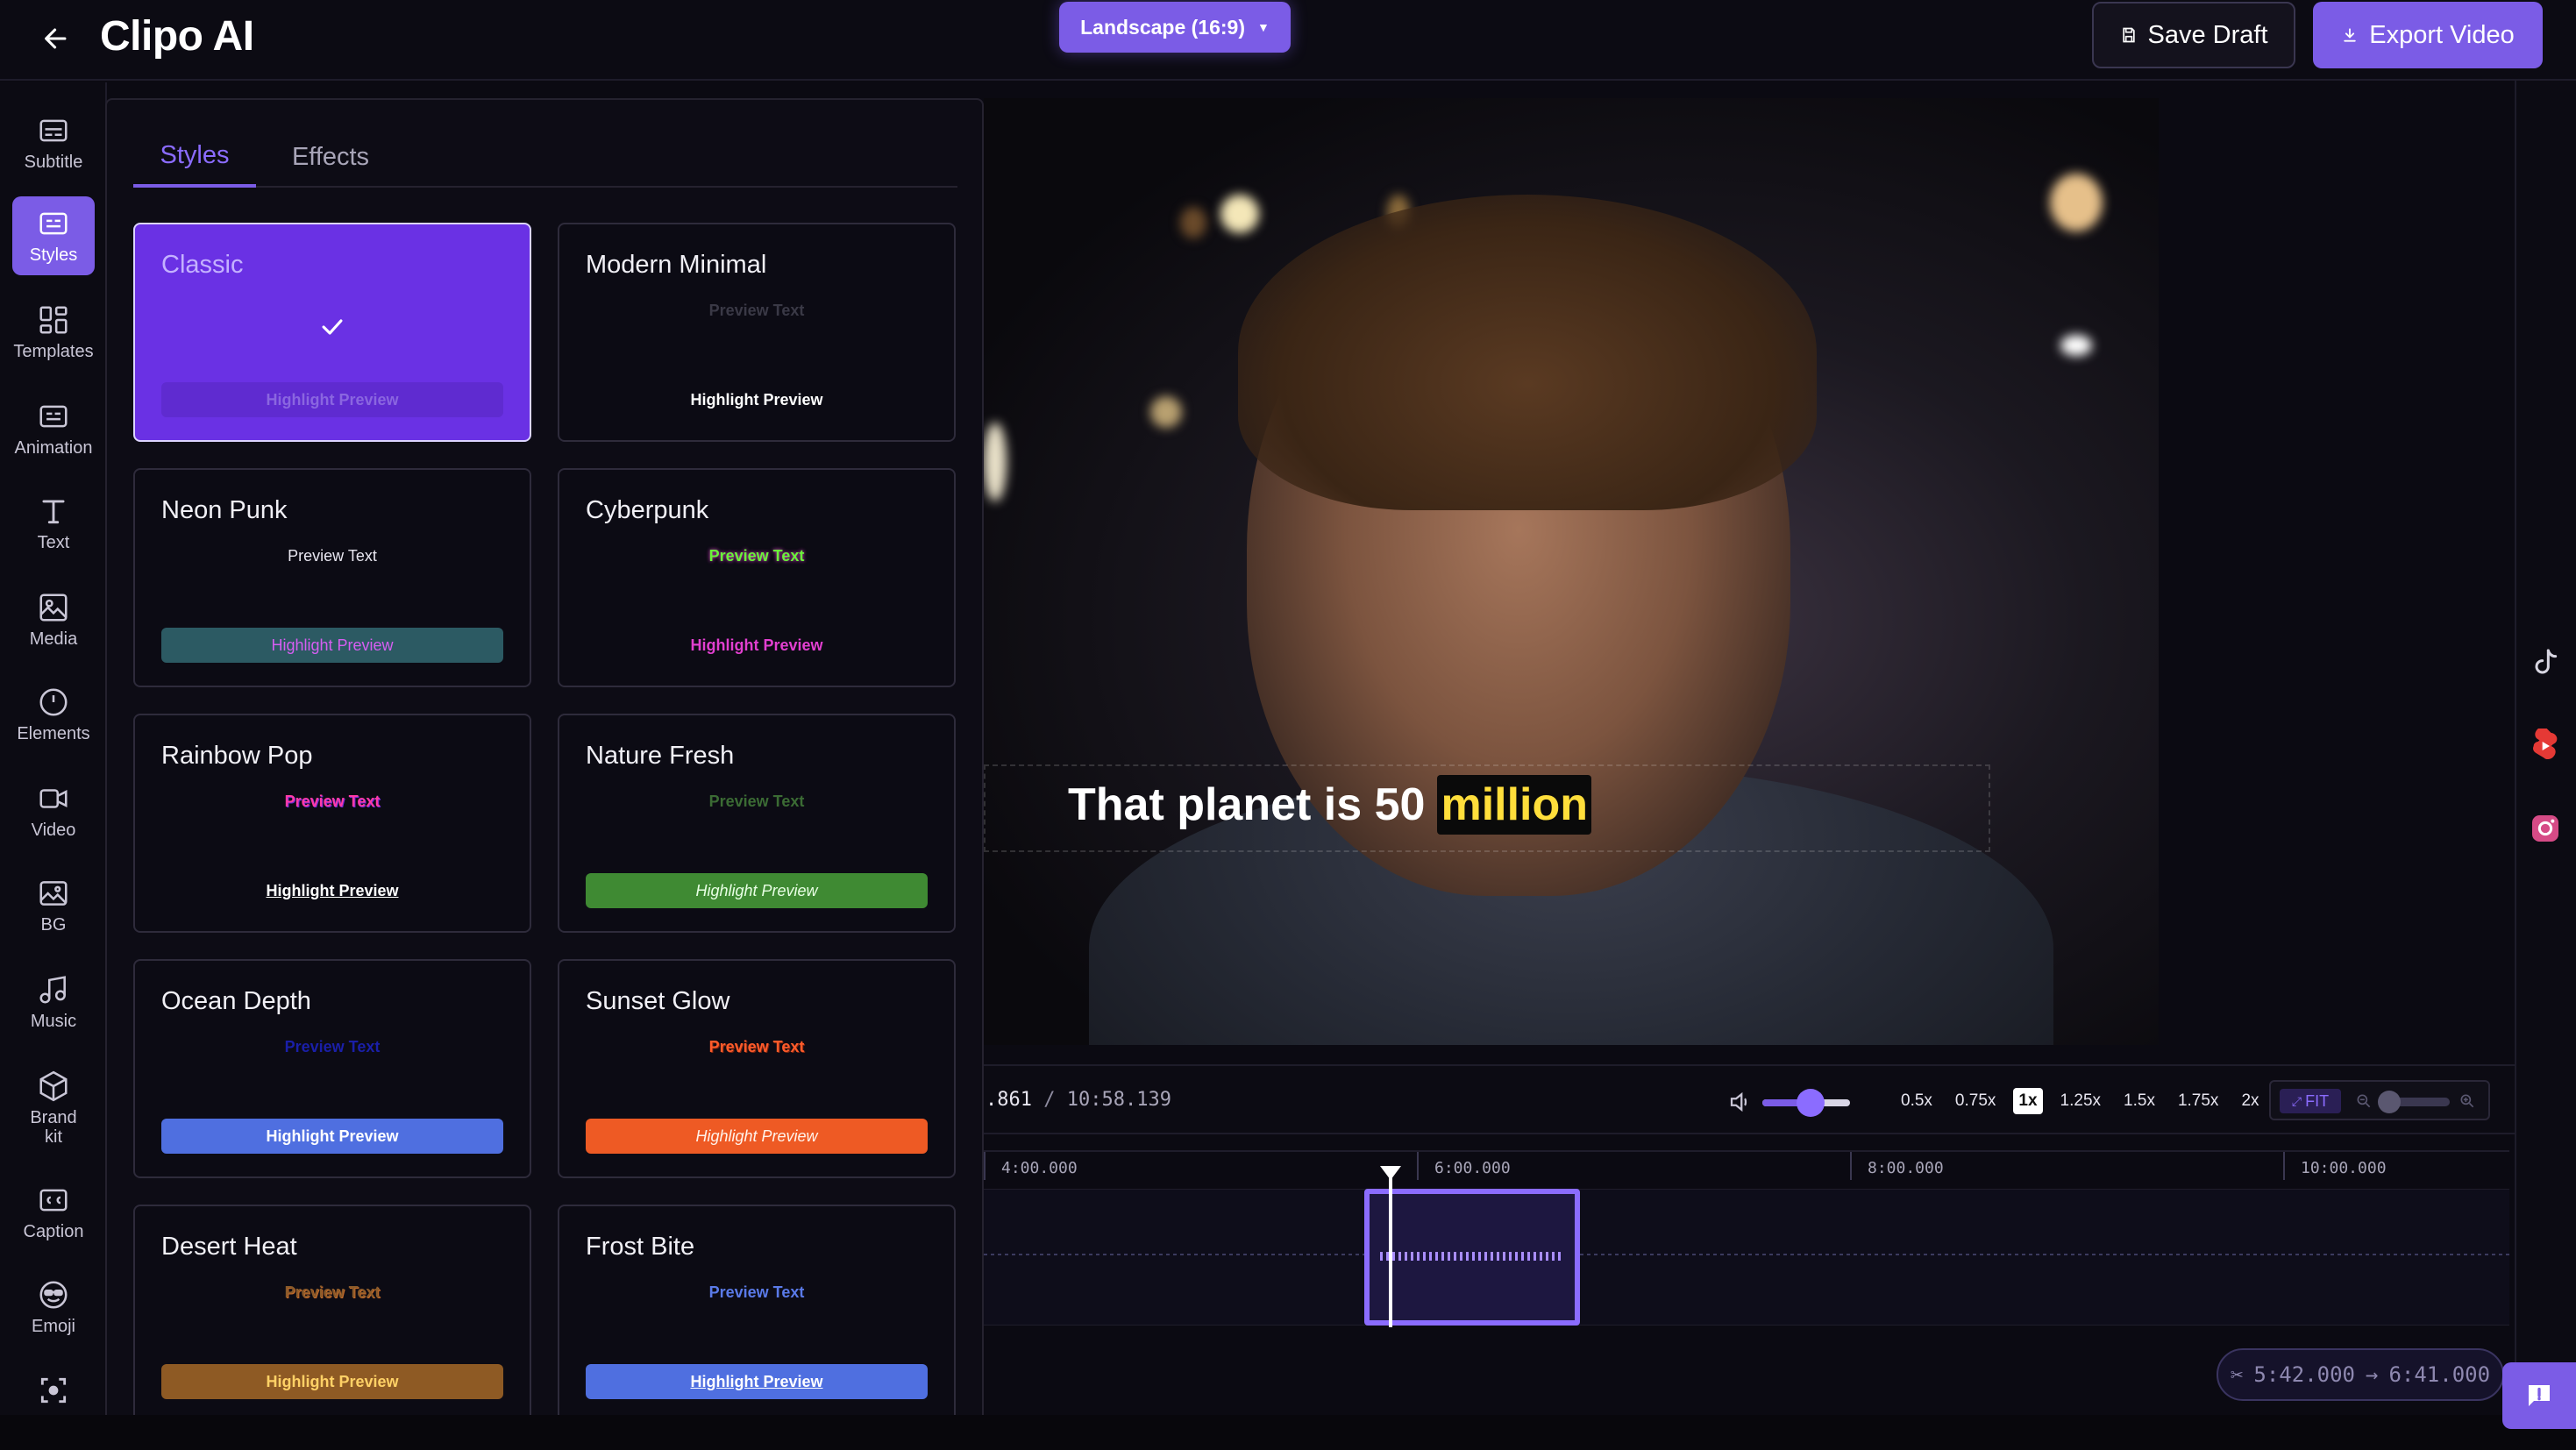  What do you see at coordinates (2317, 1100) in the screenshot?
I see `fit-label: FIT` at bounding box center [2317, 1100].